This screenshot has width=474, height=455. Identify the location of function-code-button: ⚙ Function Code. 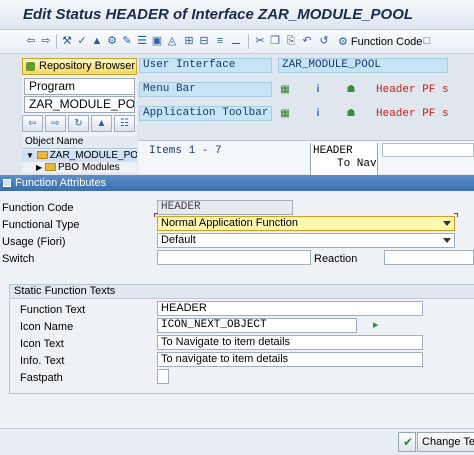
(380, 41).